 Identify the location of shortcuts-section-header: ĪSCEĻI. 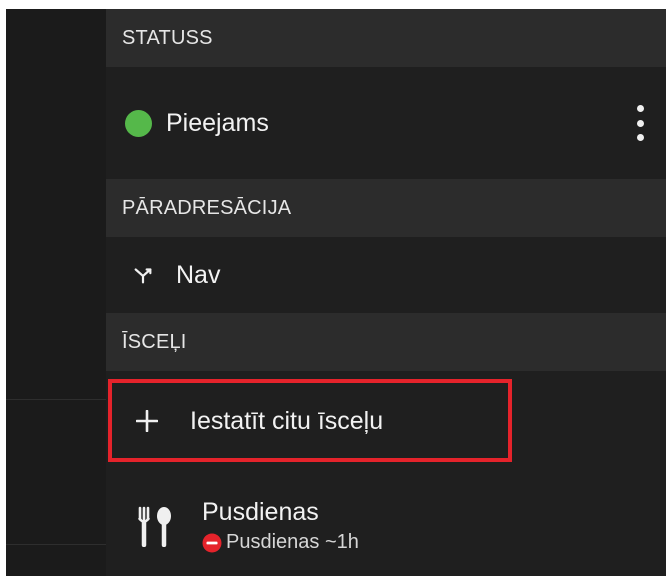
(386, 342).